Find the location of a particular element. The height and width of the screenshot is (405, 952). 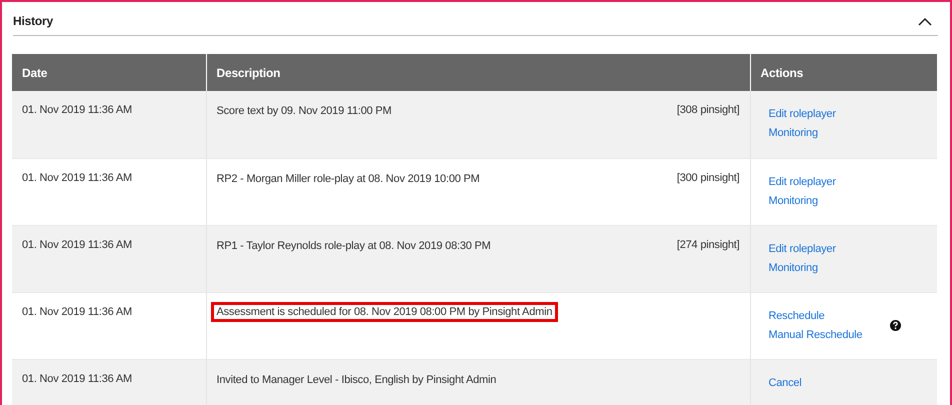

action-link: Reschedule is located at coordinates (815, 316).